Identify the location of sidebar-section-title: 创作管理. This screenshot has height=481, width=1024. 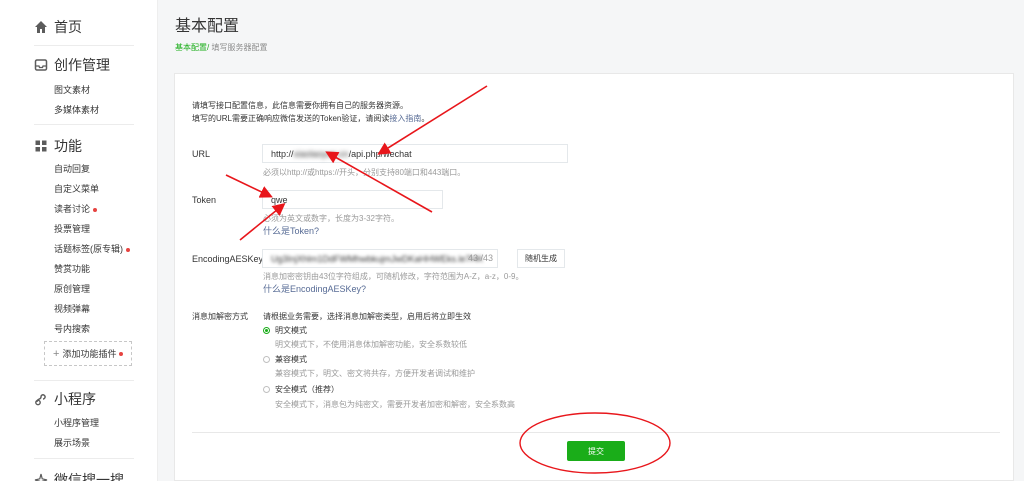
(82, 65).